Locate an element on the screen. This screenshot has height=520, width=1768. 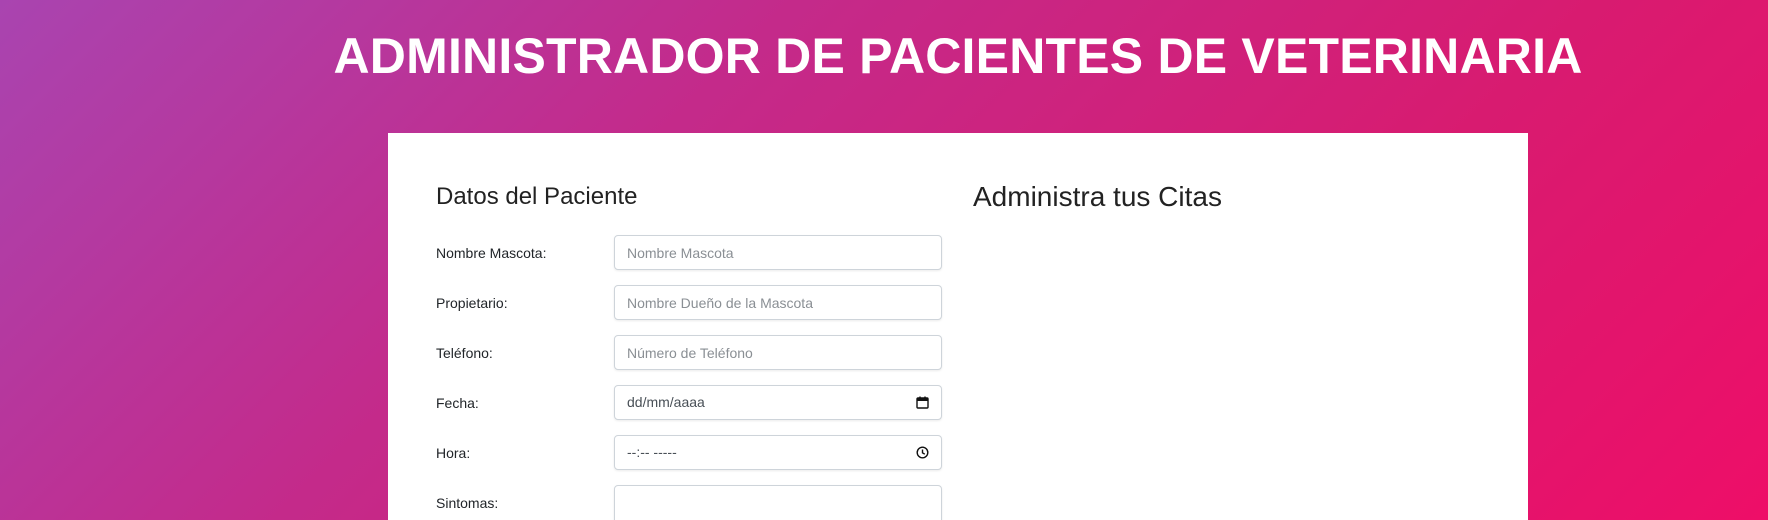
time-input: --:-- ----- is located at coordinates (778, 452).